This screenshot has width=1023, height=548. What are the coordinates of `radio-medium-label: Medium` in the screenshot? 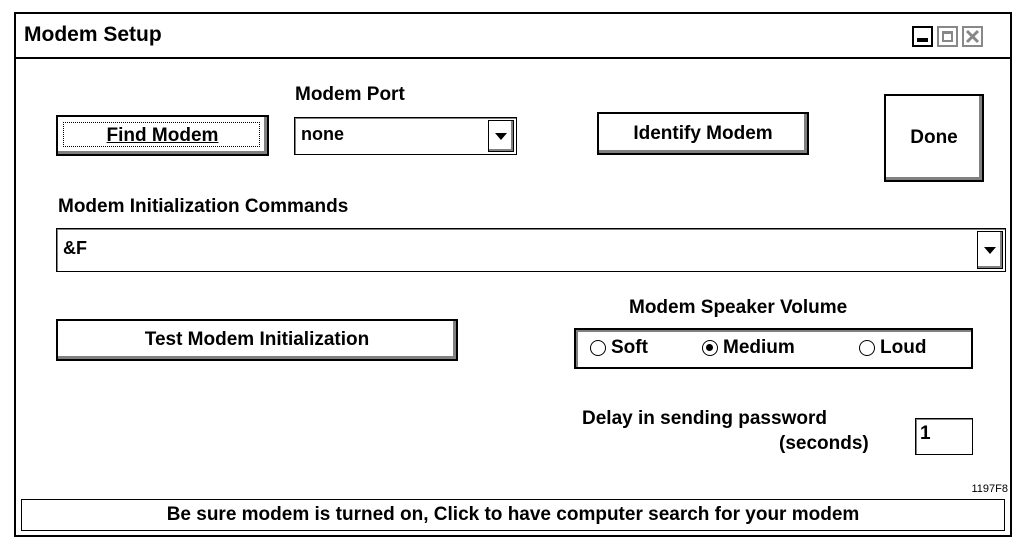 It's located at (759, 347).